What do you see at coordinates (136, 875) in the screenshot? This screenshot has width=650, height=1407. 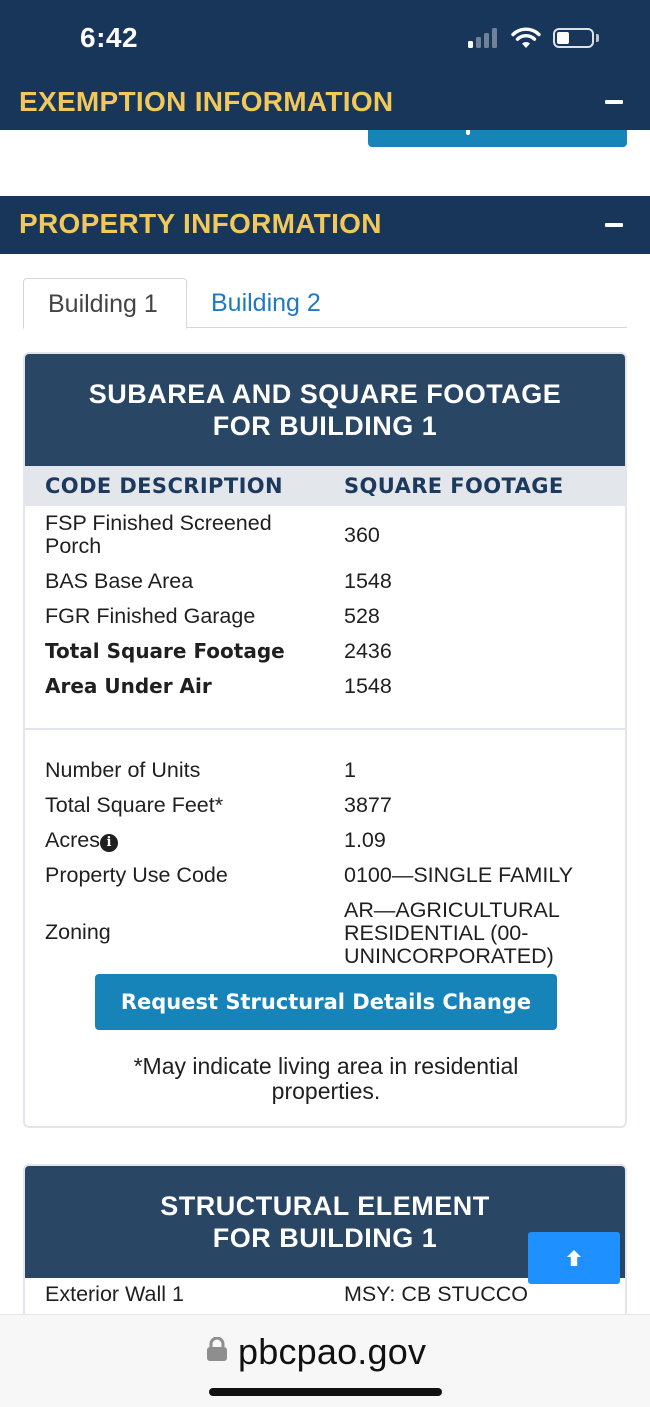 I see `detail-label: Property Use Code` at bounding box center [136, 875].